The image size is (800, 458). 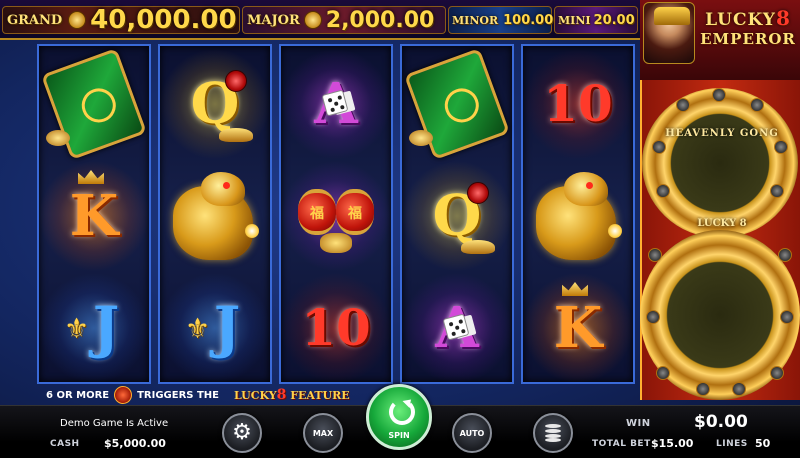 What do you see at coordinates (722, 133) in the screenshot?
I see `heavenly-gong-label: HEAVENLY GONG` at bounding box center [722, 133].